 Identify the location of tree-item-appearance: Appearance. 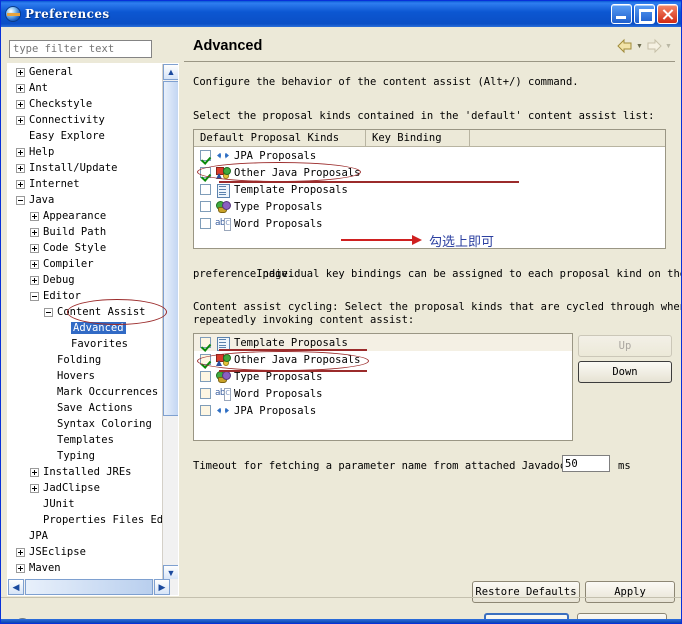
(86, 216).